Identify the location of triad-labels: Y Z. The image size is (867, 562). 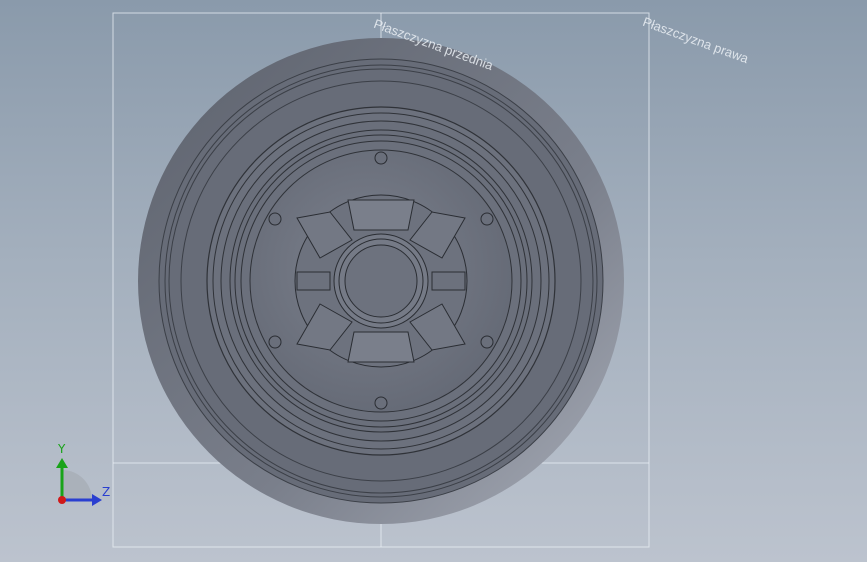
(85, 475).